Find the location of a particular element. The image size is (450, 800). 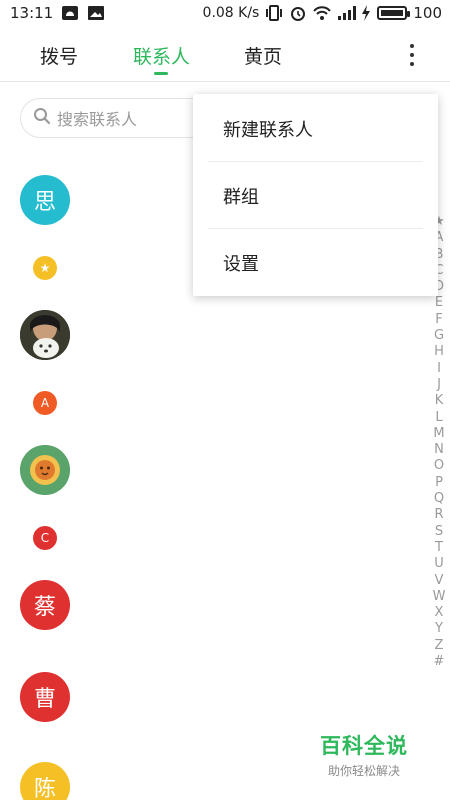

contact-avatar: 思 is located at coordinates (45, 200).